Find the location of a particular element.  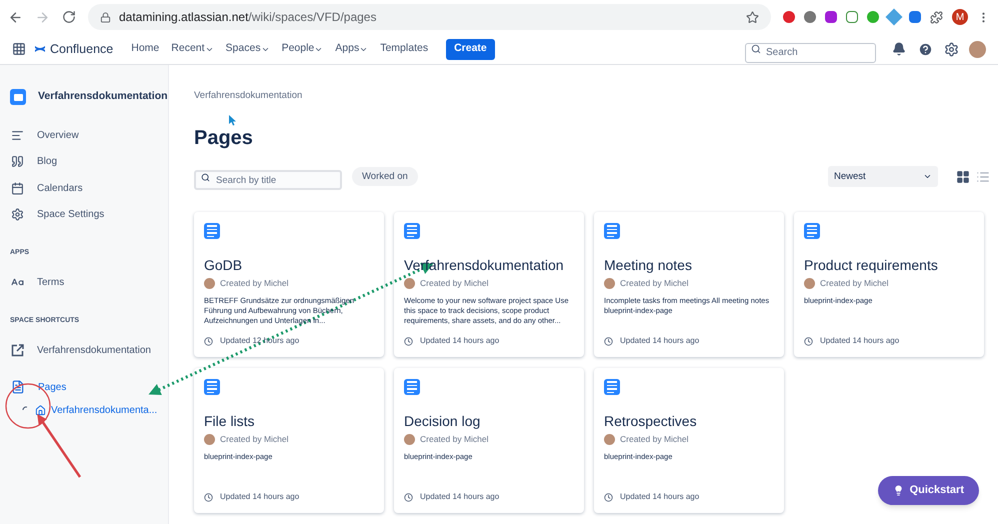

nav-menu: Templates is located at coordinates (404, 49).